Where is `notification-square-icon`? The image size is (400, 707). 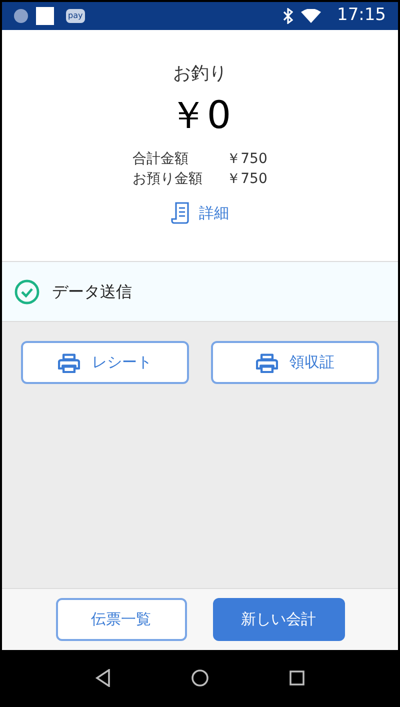 notification-square-icon is located at coordinates (45, 16).